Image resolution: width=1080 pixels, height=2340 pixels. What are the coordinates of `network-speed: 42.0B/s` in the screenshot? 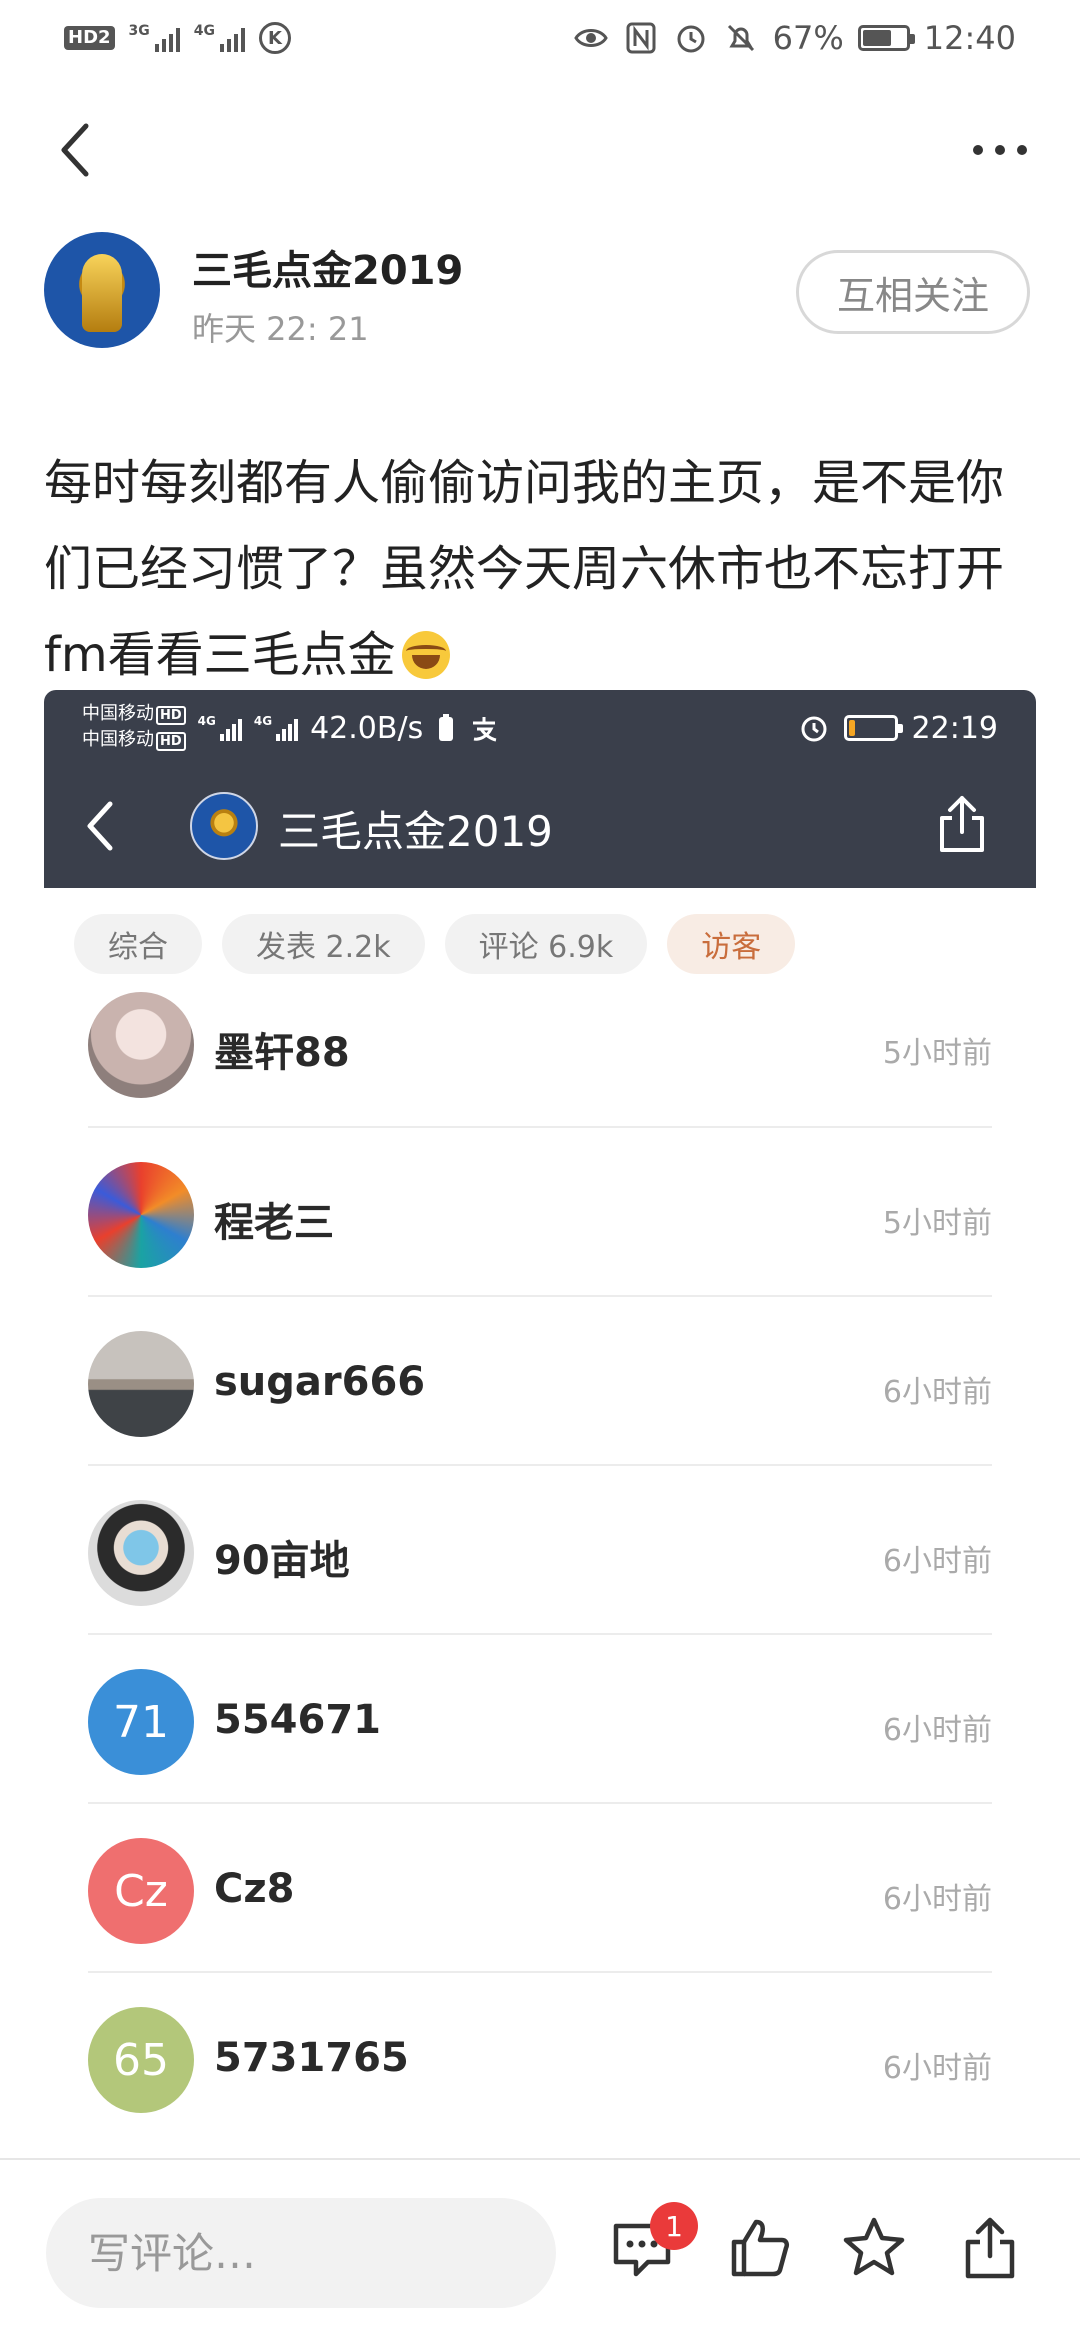 It's located at (367, 728).